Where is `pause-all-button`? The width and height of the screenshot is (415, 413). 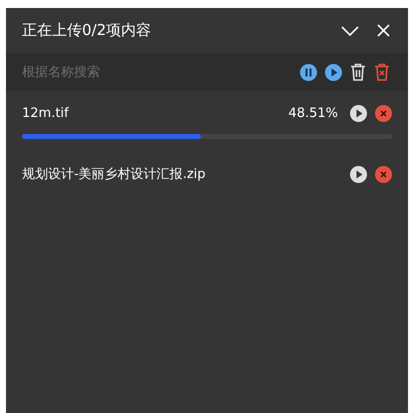
pause-all-button is located at coordinates (308, 72).